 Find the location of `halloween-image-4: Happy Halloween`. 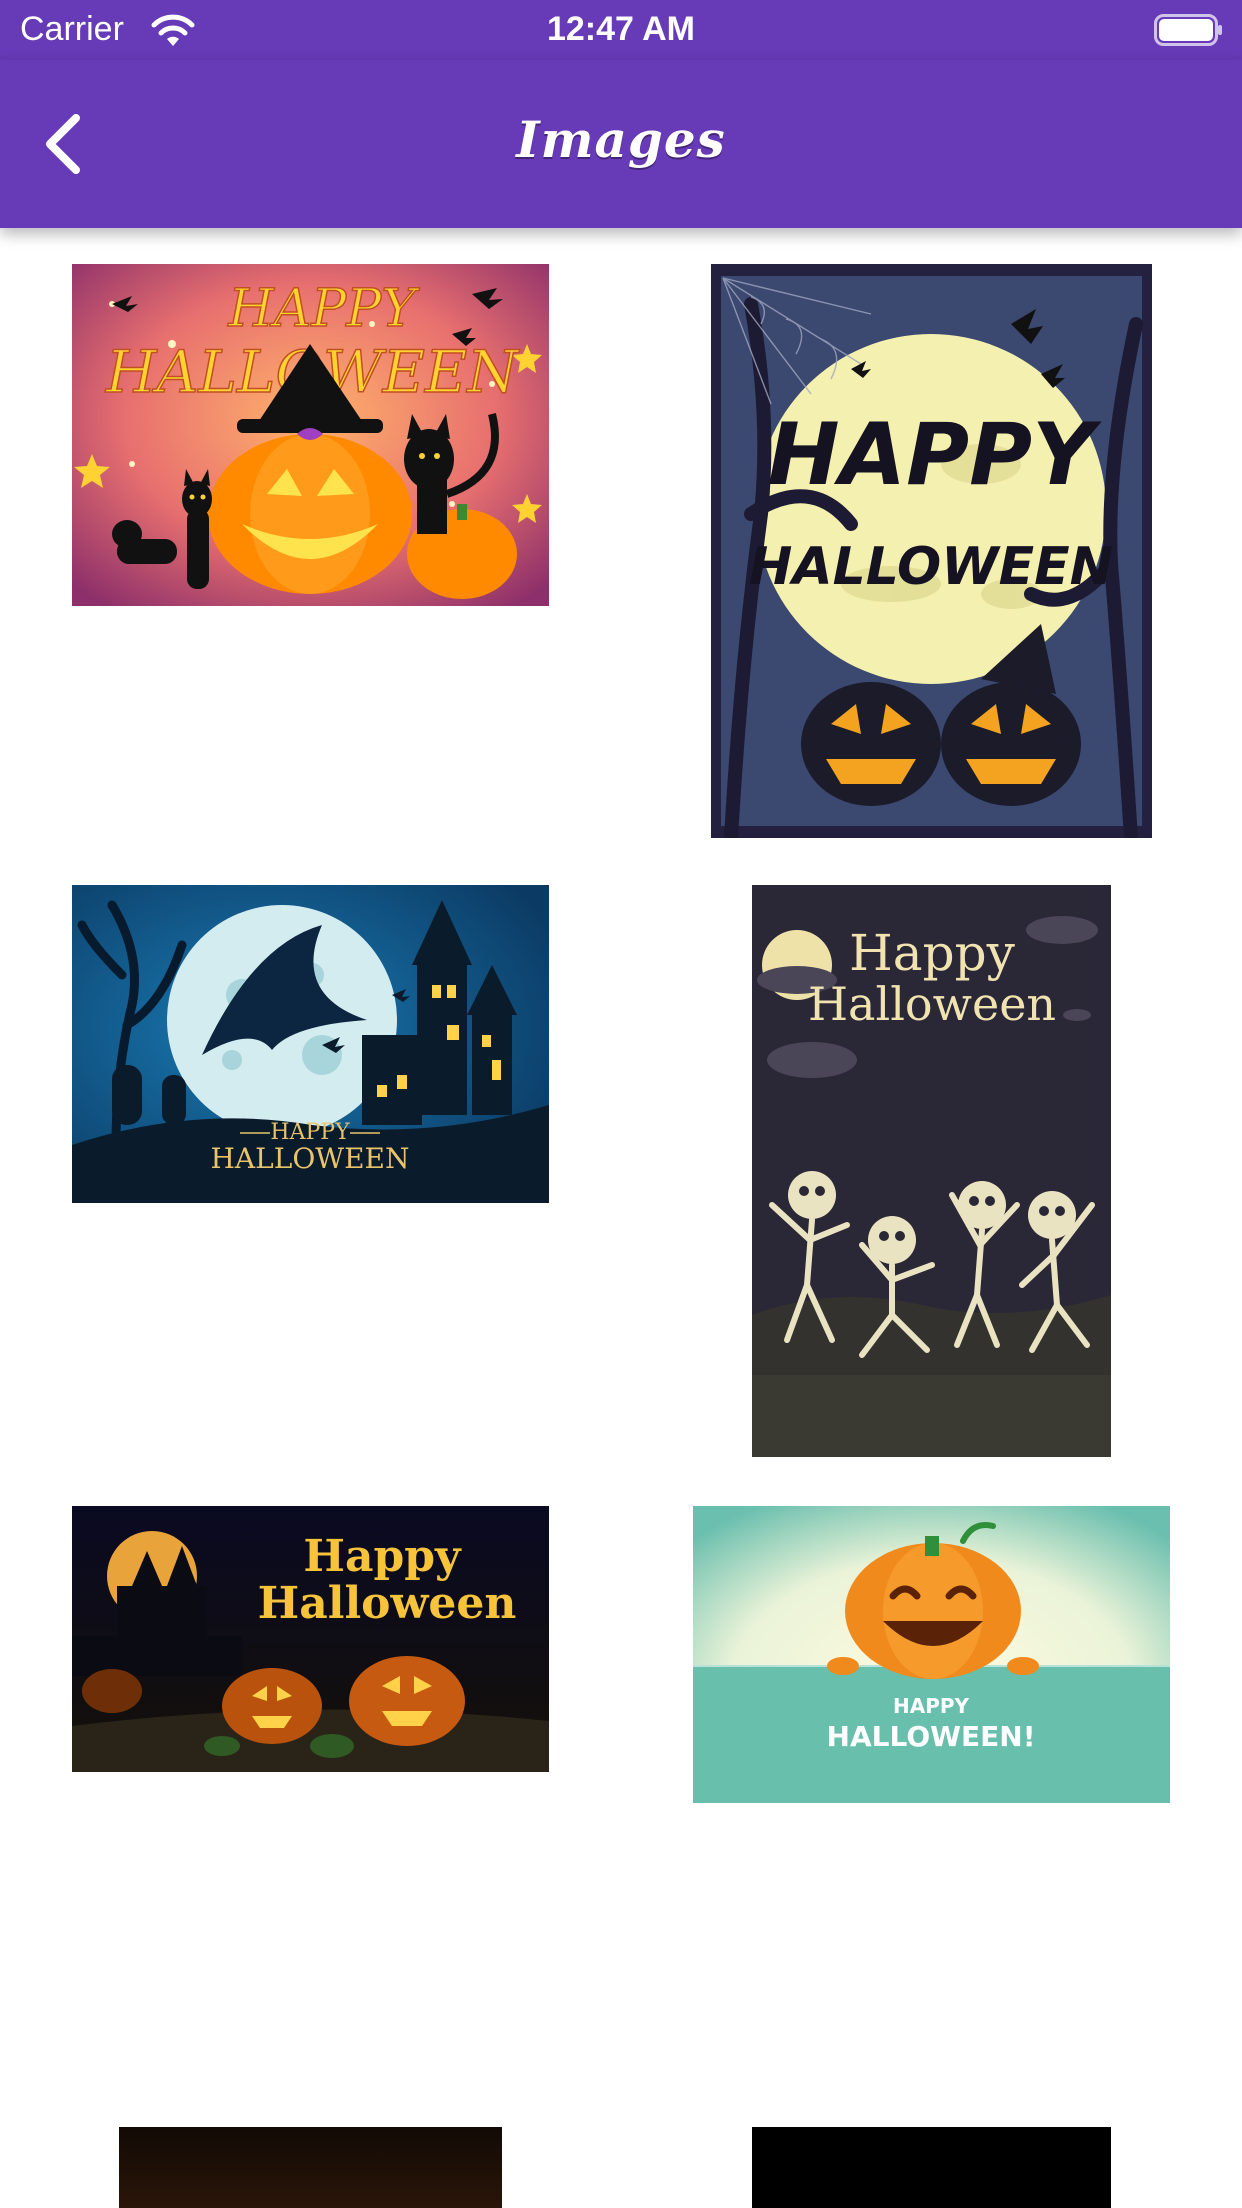

halloween-image-4: Happy Halloween is located at coordinates (931, 1171).